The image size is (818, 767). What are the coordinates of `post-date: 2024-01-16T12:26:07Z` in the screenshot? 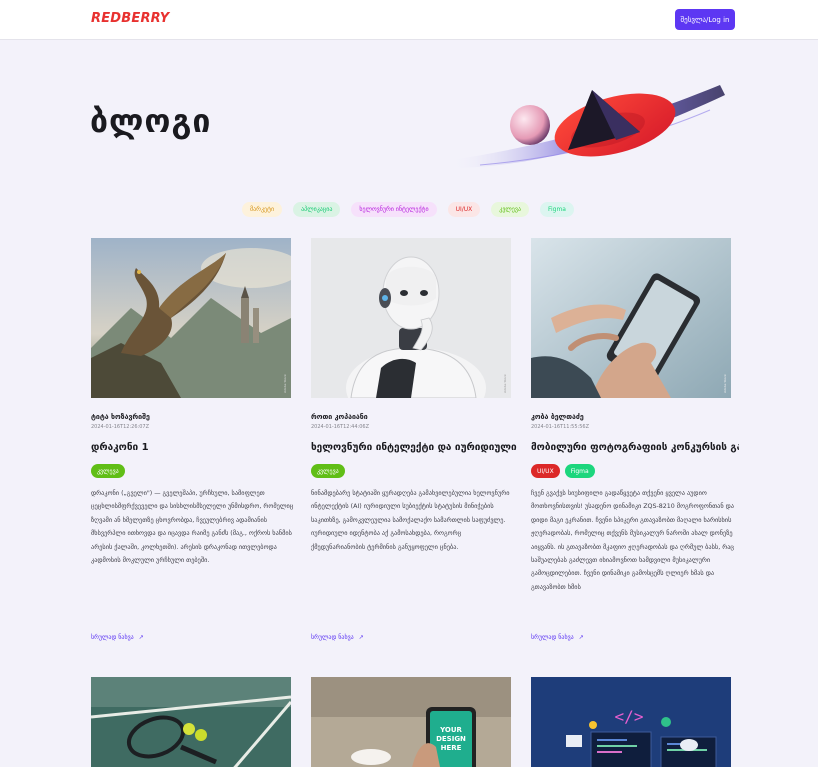 It's located at (120, 427).